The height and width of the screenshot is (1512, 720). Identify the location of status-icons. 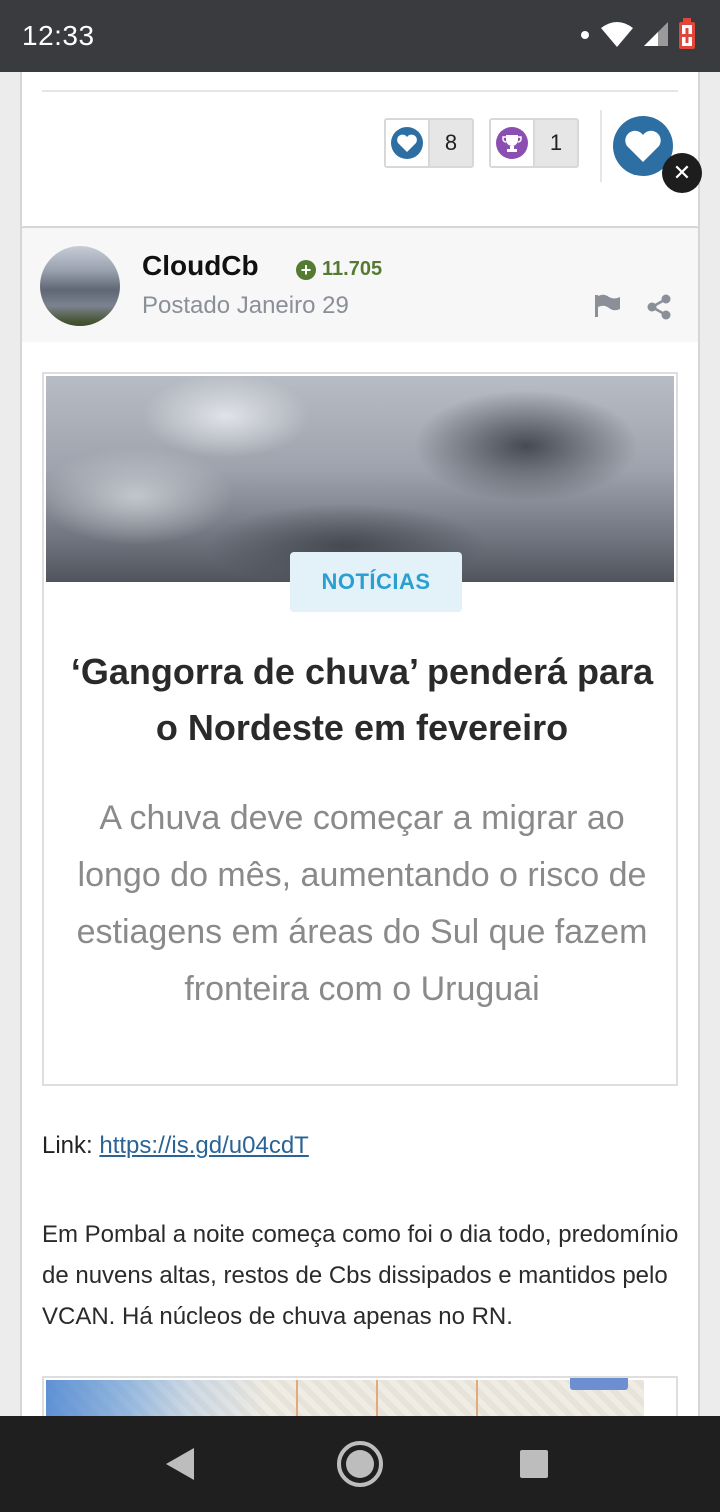
(638, 36).